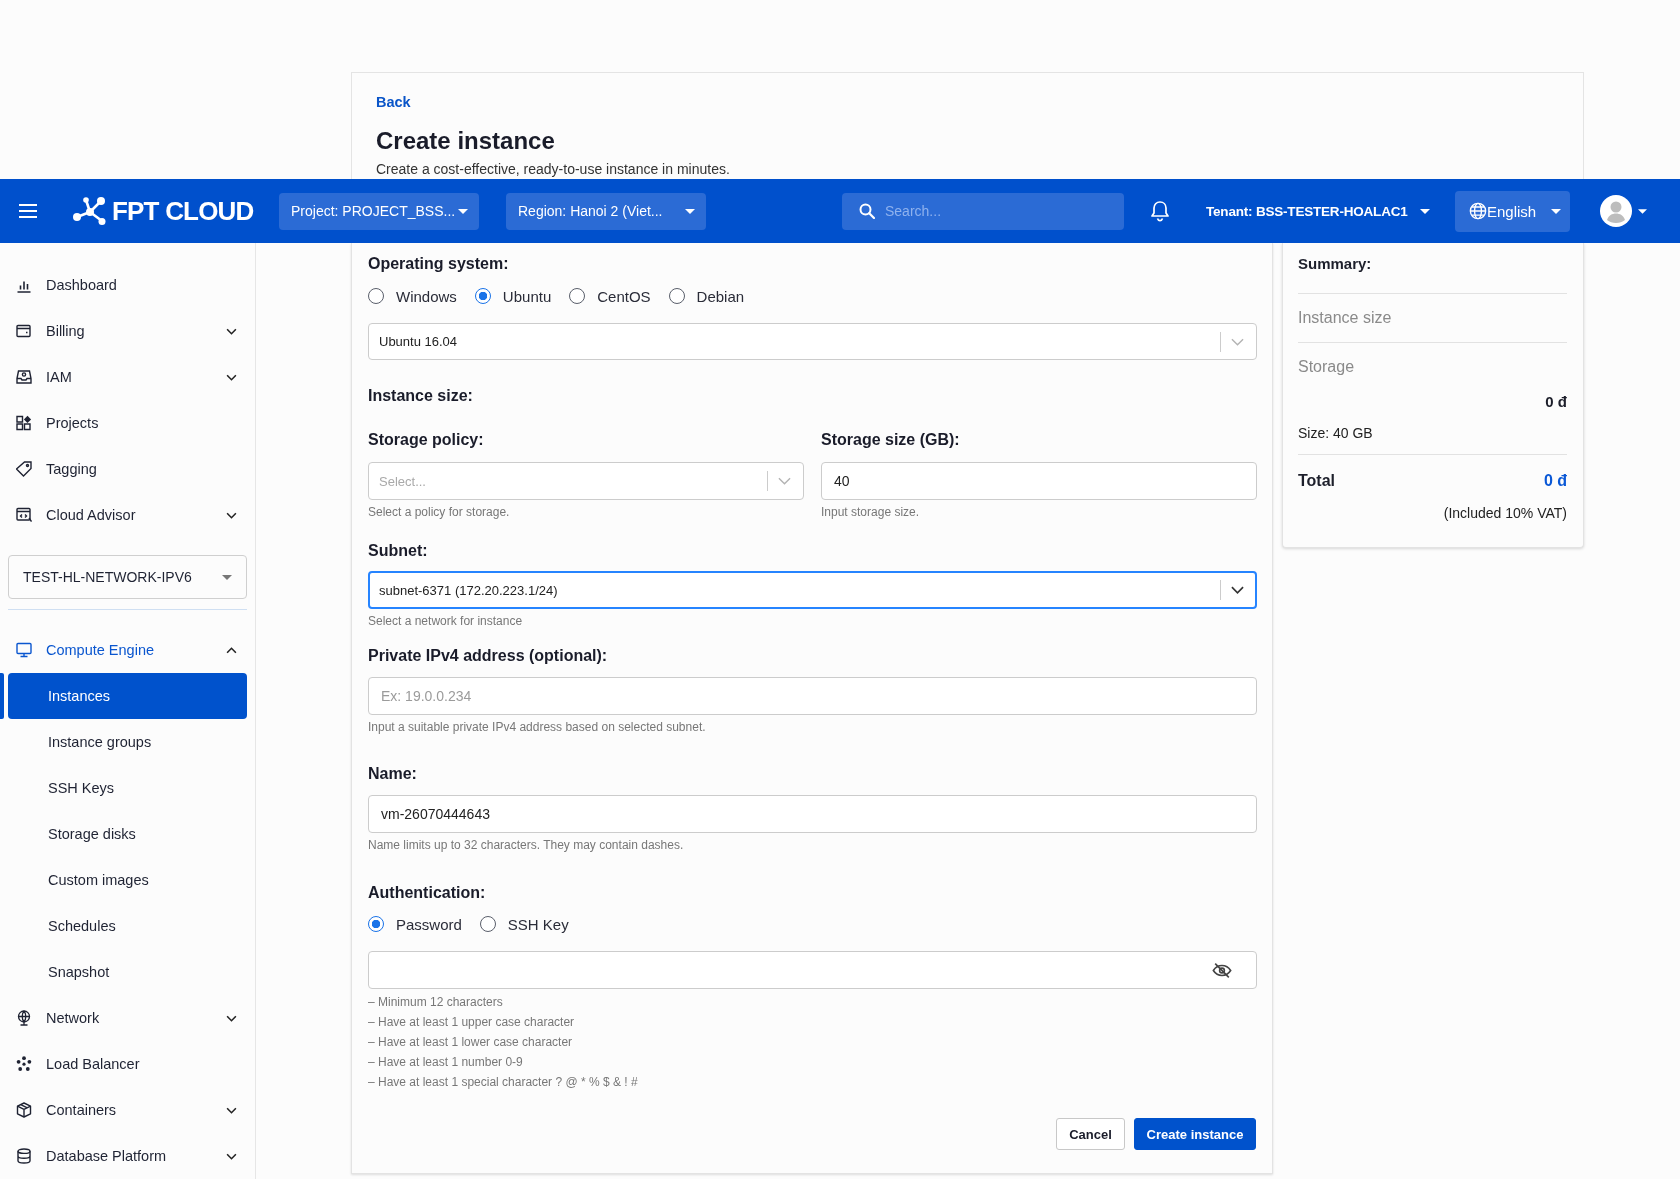  What do you see at coordinates (438, 264) in the screenshot?
I see `field-label: Operating system:` at bounding box center [438, 264].